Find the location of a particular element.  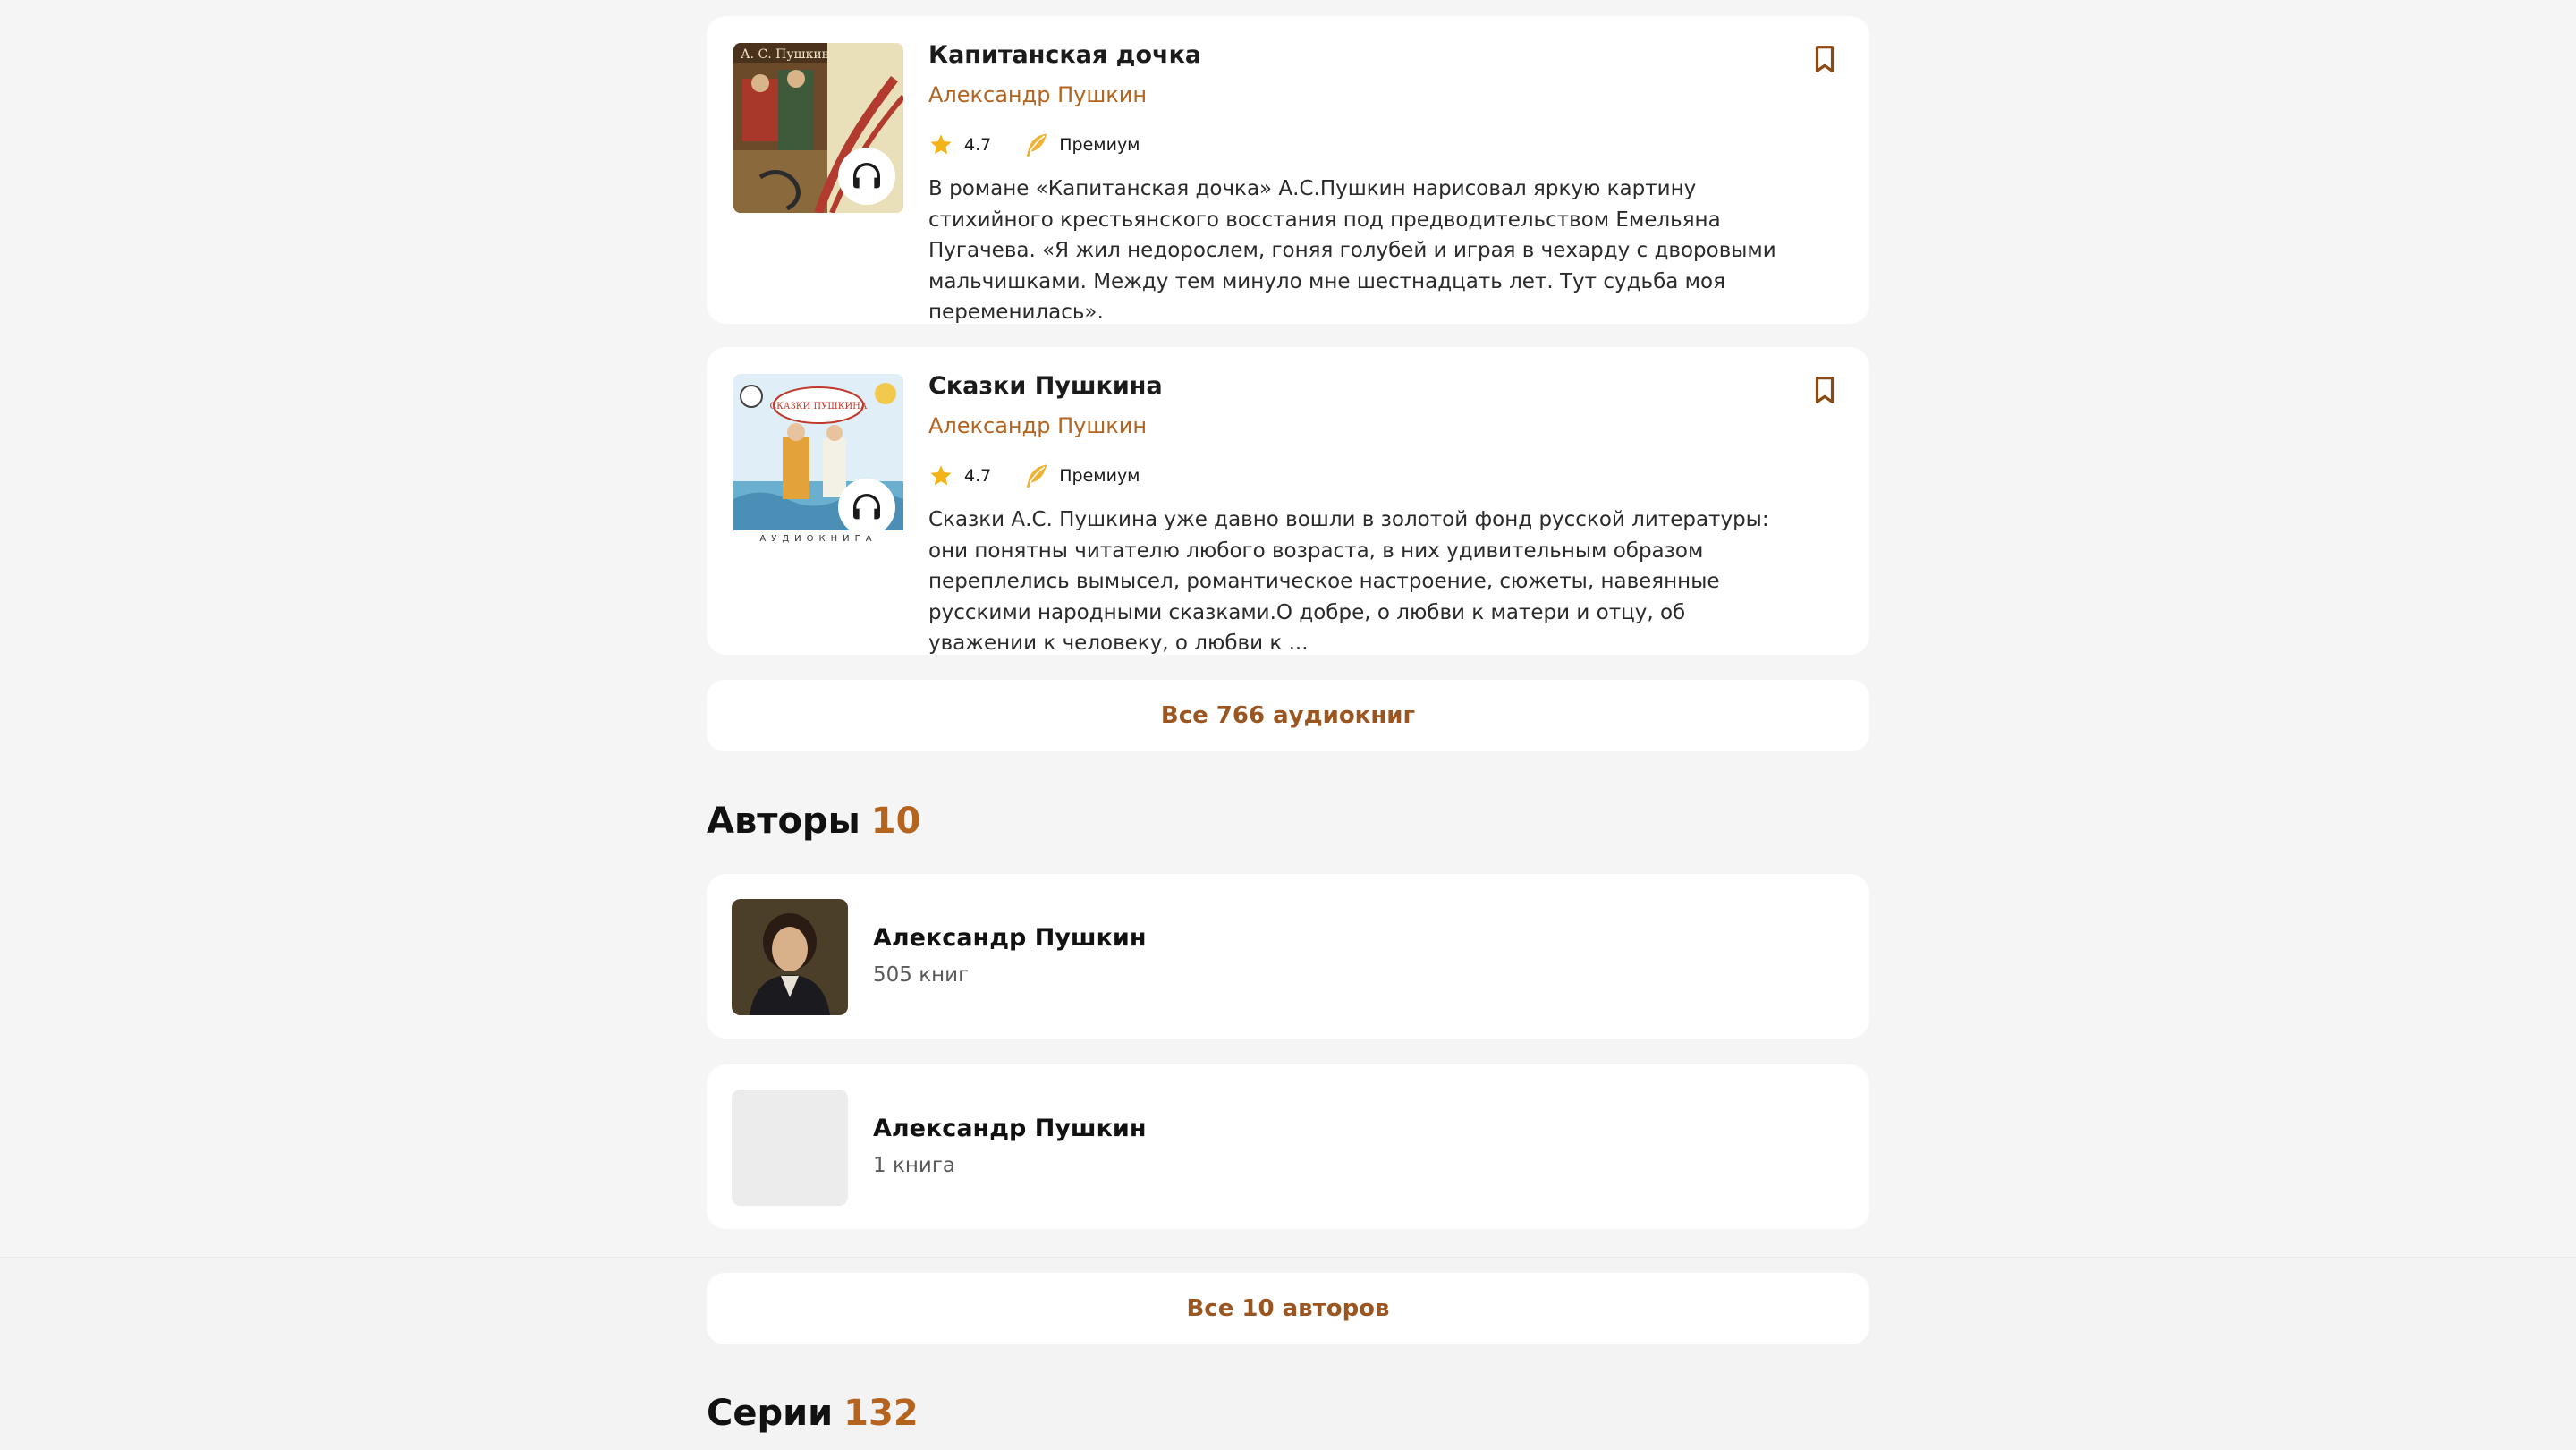

avatar is located at coordinates (790, 957).